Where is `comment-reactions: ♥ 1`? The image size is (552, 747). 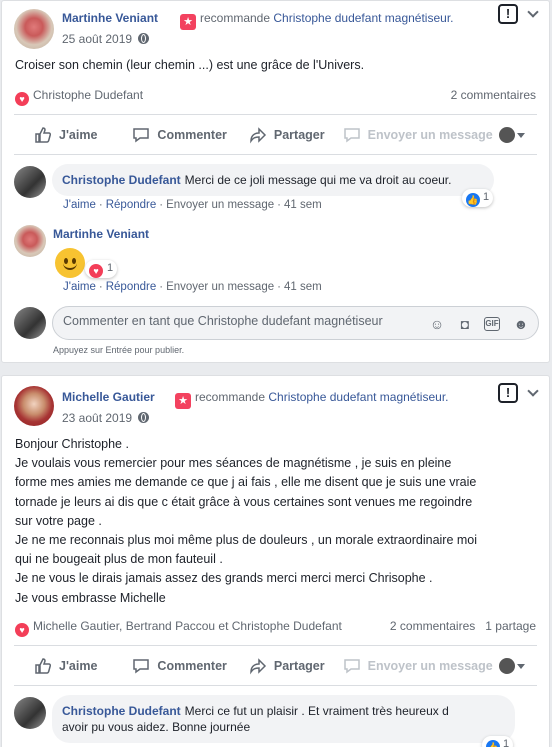 comment-reactions: ♥ 1 is located at coordinates (101, 269).